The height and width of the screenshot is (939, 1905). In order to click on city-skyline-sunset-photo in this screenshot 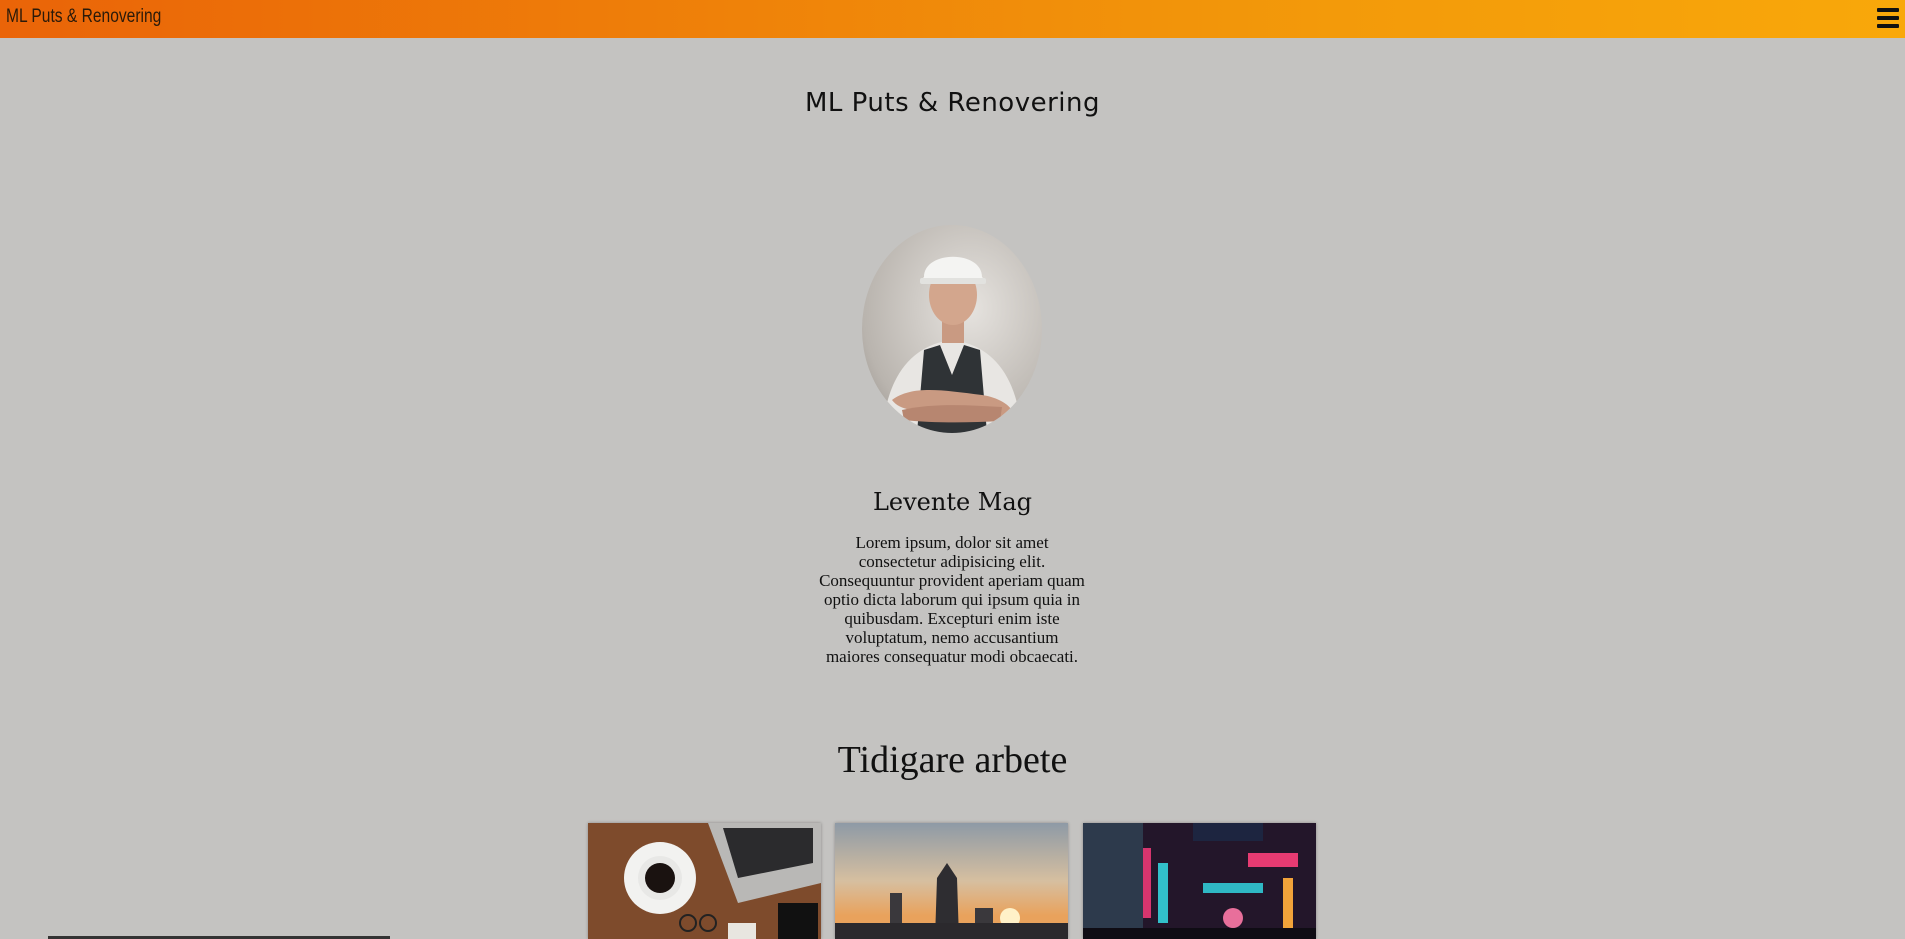, I will do `click(951, 881)`.